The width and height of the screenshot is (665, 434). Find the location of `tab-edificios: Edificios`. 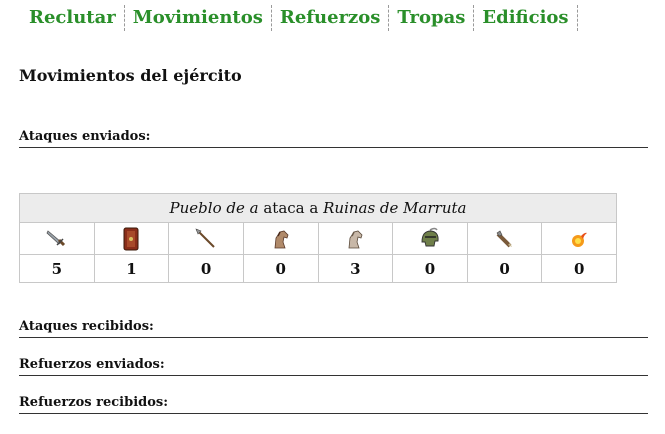

tab-edificios: Edificios is located at coordinates (526, 18).